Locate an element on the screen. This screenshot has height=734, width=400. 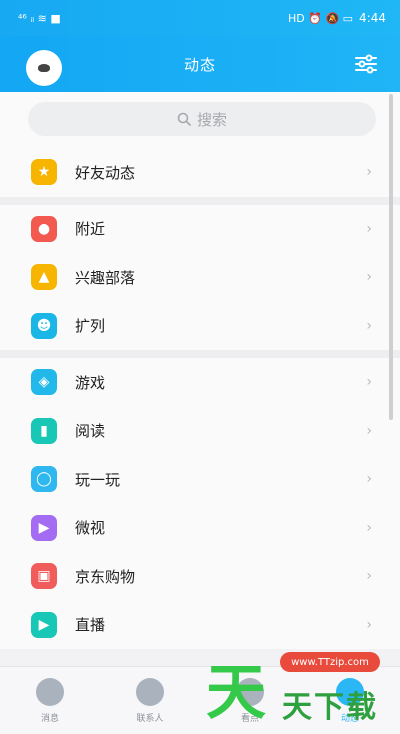
menu-item-label: 玩一玩 is located at coordinates (98, 479).